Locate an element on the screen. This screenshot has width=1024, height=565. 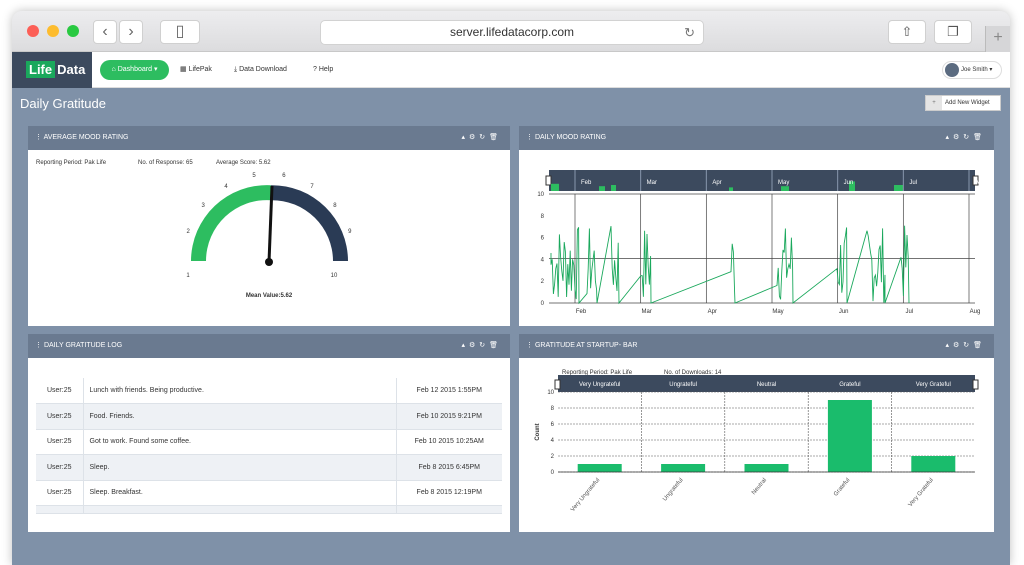
add-widget-button: + Add New Widget is located at coordinates (963, 103).